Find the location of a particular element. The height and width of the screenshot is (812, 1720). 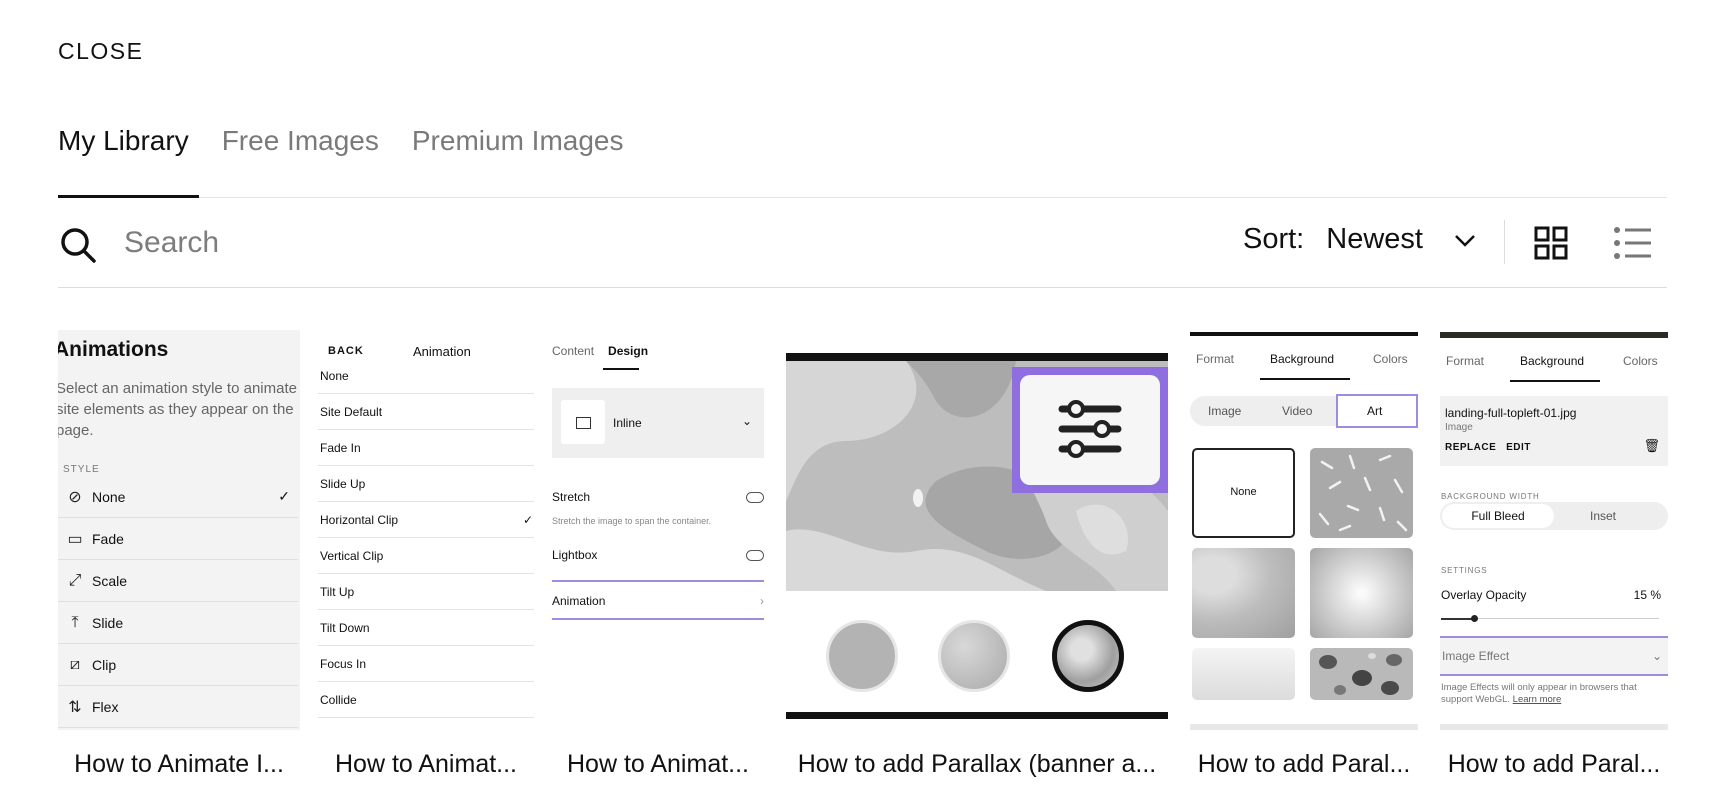

sort-value: Newest is located at coordinates (1374, 239).